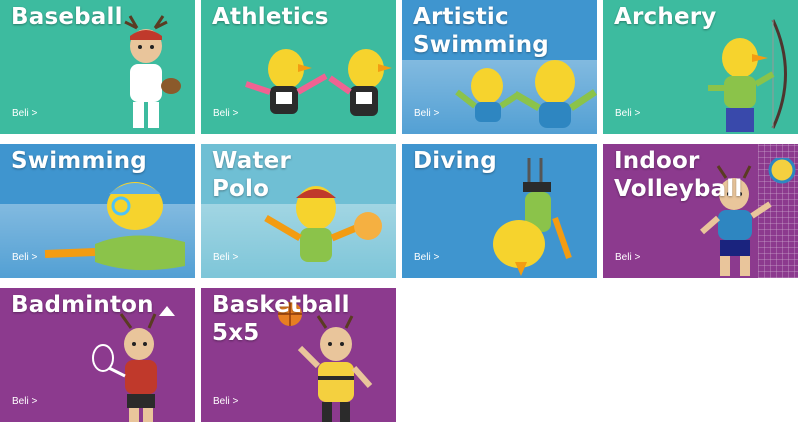 Image resolution: width=800 pixels, height=422 pixels. What do you see at coordinates (700, 67) in the screenshot?
I see `sport-tile-archery: Archery Beli >` at bounding box center [700, 67].